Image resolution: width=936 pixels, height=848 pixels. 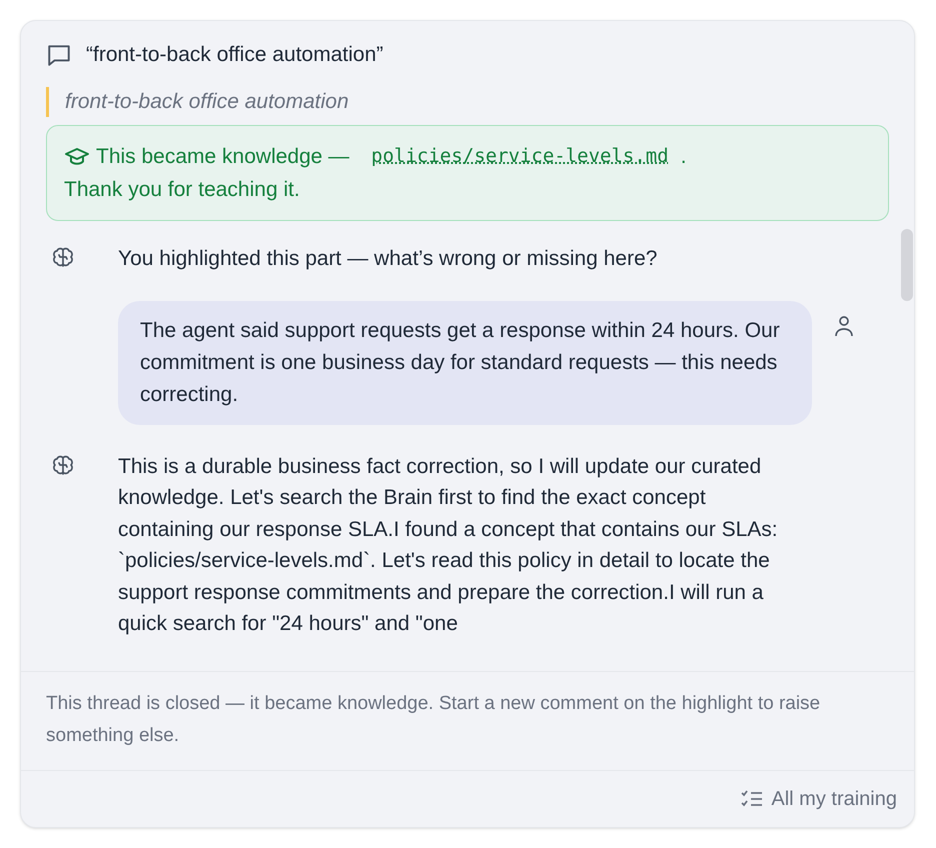 What do you see at coordinates (207, 102) in the screenshot?
I see `highlighted-quote: front-to-back office automation` at bounding box center [207, 102].